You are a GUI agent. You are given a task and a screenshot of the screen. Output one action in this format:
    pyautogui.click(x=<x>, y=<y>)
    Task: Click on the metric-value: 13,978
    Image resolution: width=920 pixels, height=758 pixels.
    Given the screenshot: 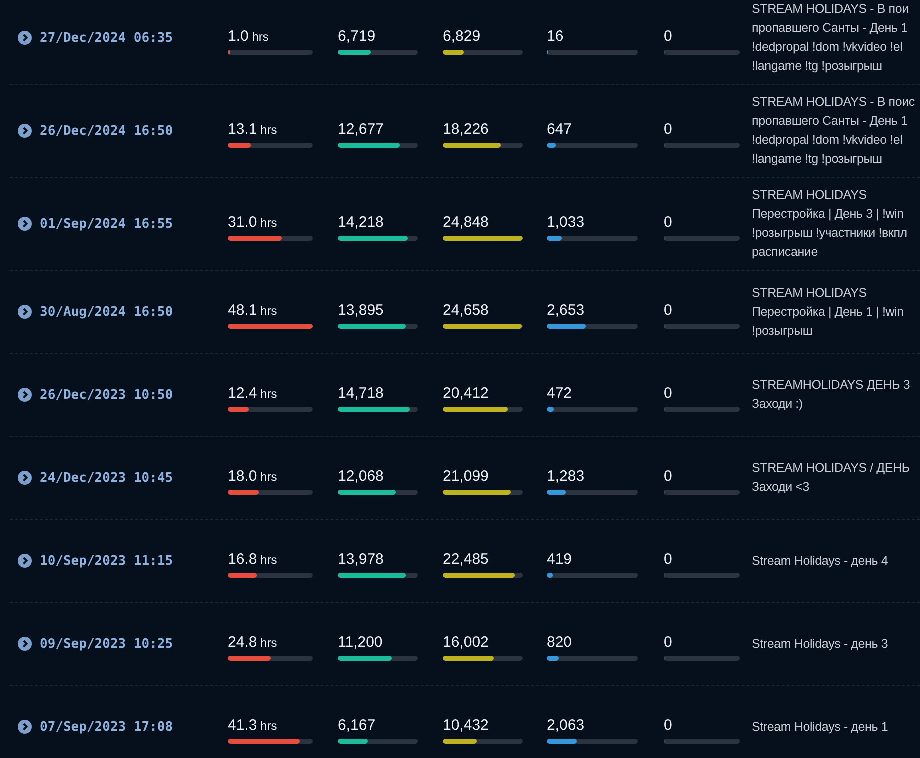 What is the action you would take?
    pyautogui.click(x=361, y=559)
    